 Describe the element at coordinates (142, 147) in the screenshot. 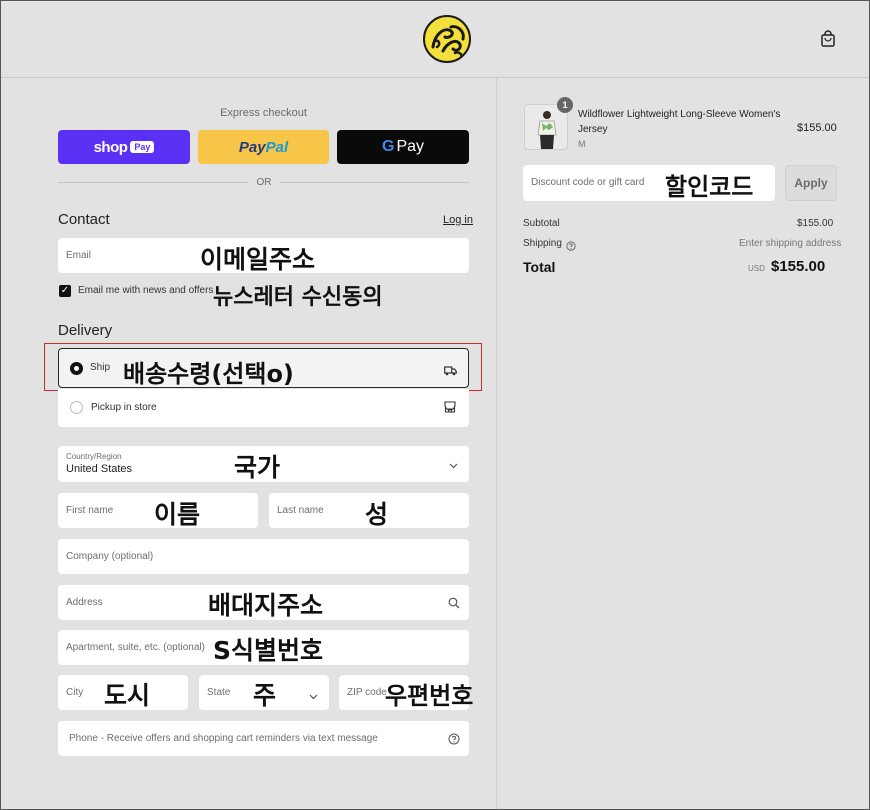

I see `shop-pay-badge: Pay` at that location.